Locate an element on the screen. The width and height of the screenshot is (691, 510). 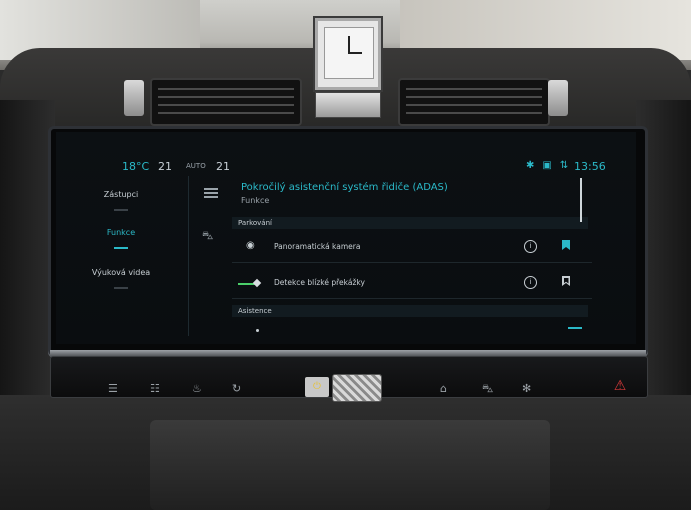
section-header-parking: Parkování is located at coordinates (410, 223).